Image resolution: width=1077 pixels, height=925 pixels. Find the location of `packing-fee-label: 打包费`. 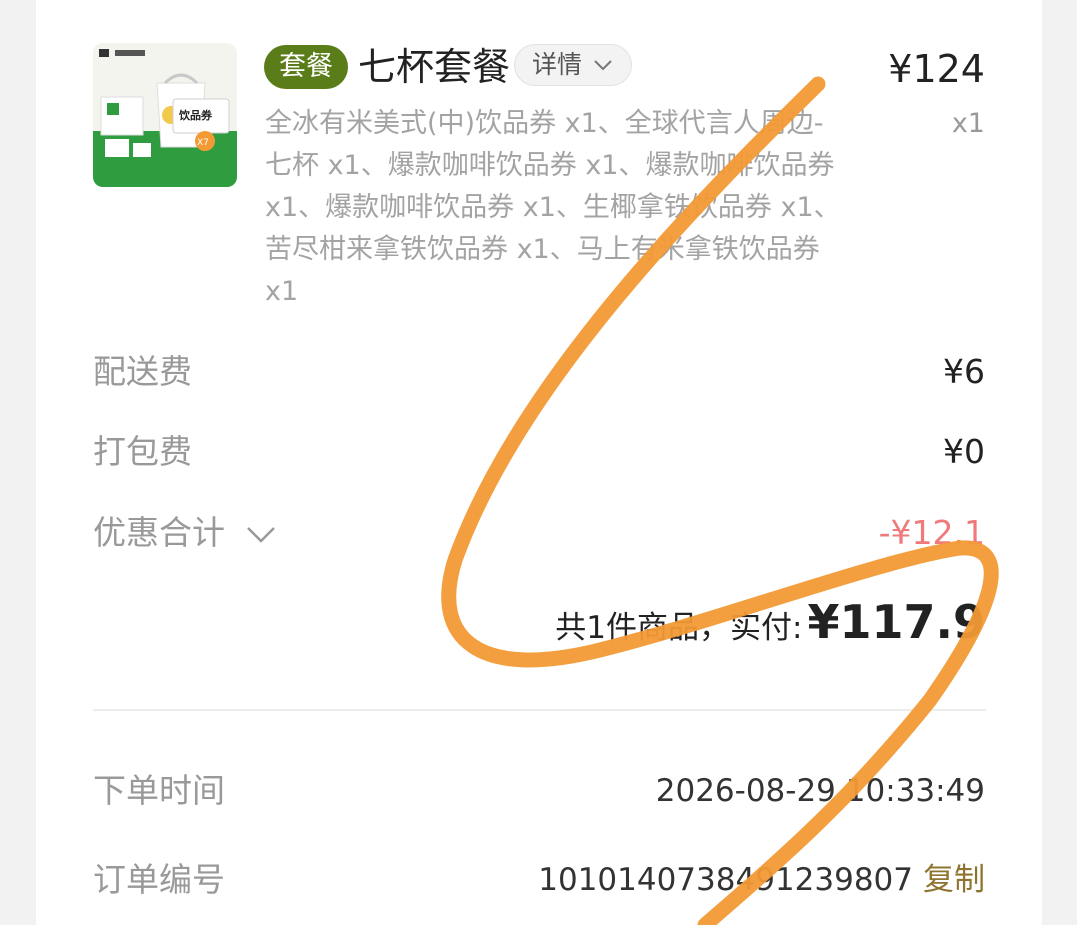

packing-fee-label: 打包费 is located at coordinates (142, 451).